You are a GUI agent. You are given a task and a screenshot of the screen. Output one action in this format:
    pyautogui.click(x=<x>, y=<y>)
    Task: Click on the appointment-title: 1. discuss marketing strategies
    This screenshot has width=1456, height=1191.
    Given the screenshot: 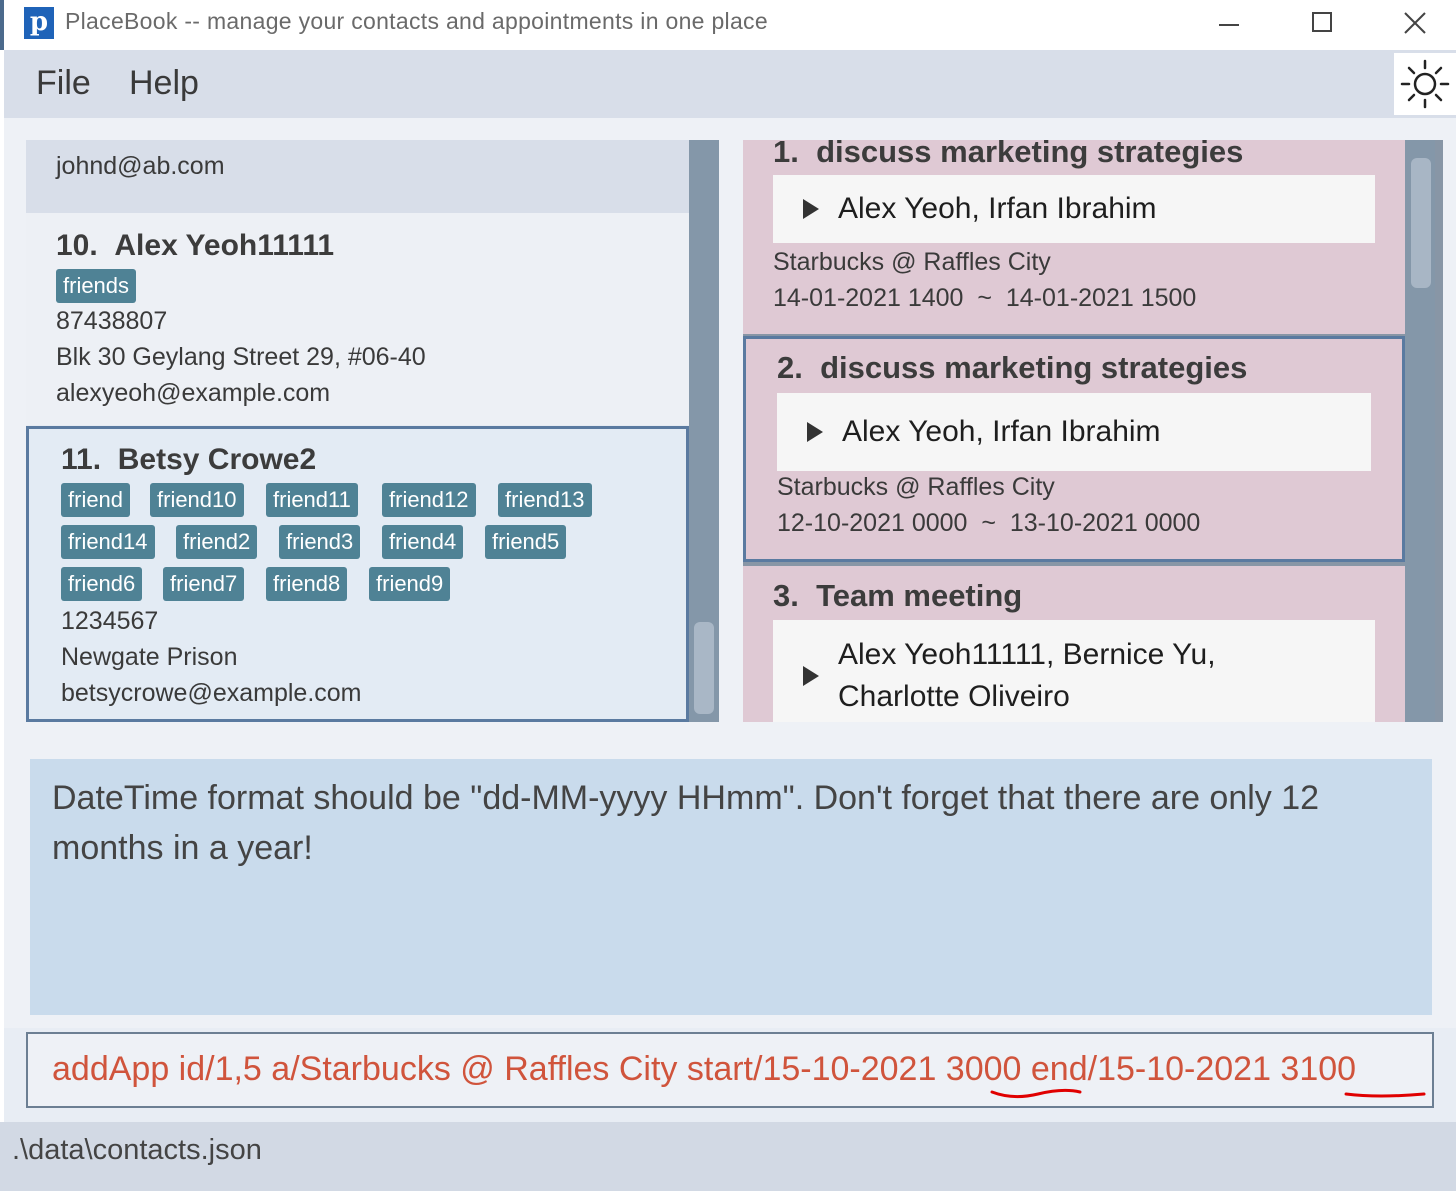 What is the action you would take?
    pyautogui.click(x=1008, y=155)
    